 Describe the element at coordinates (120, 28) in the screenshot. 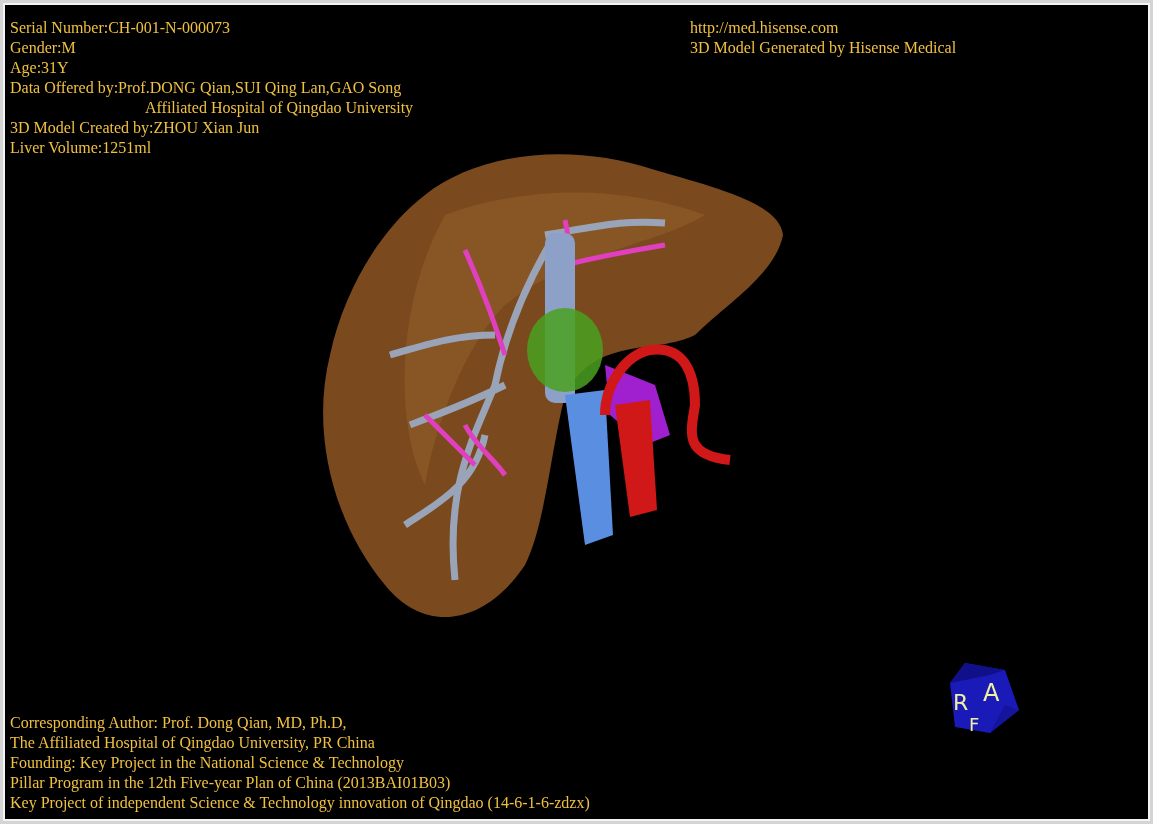

I see `info-text: Serial Number:CH-001-N-000073` at that location.